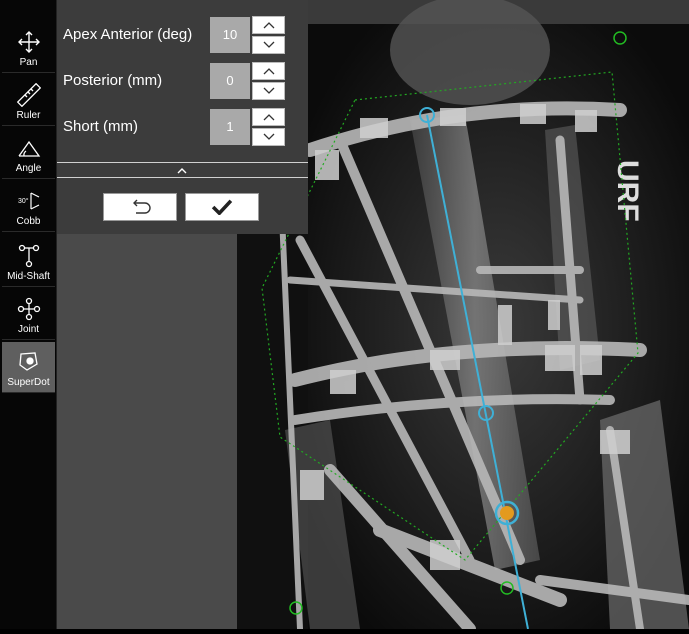 The image size is (689, 634). What do you see at coordinates (28, 62) in the screenshot?
I see `tool-pan-label: Pan` at bounding box center [28, 62].